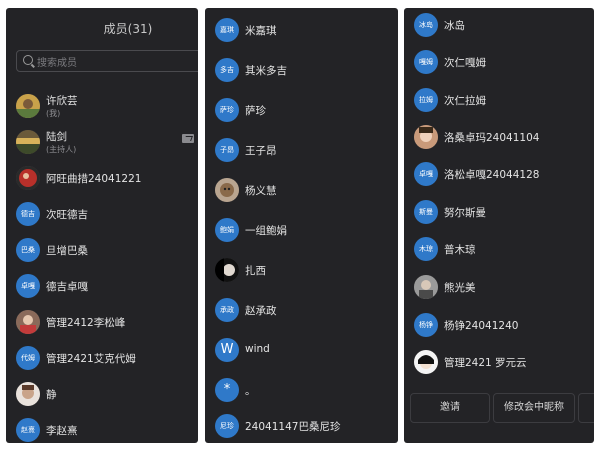 This screenshot has width=600, height=450. What do you see at coordinates (261, 191) in the screenshot?
I see `member-name: 杨义慧` at bounding box center [261, 191].